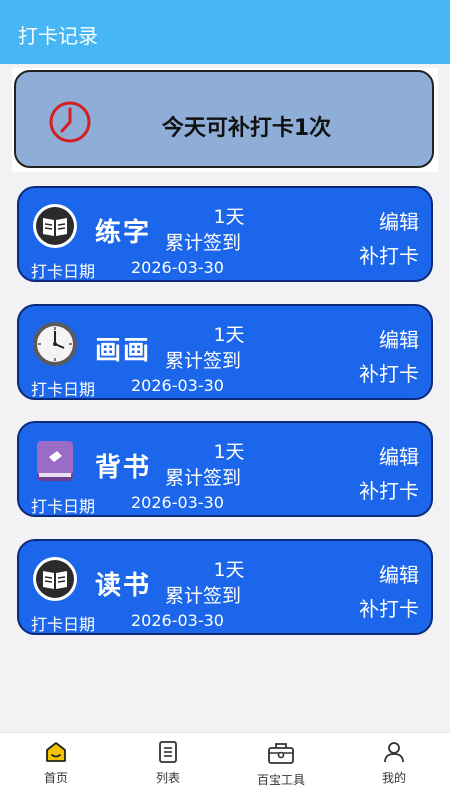  I want to click on tab-toolbox: 百宝工具, so click(281, 766).